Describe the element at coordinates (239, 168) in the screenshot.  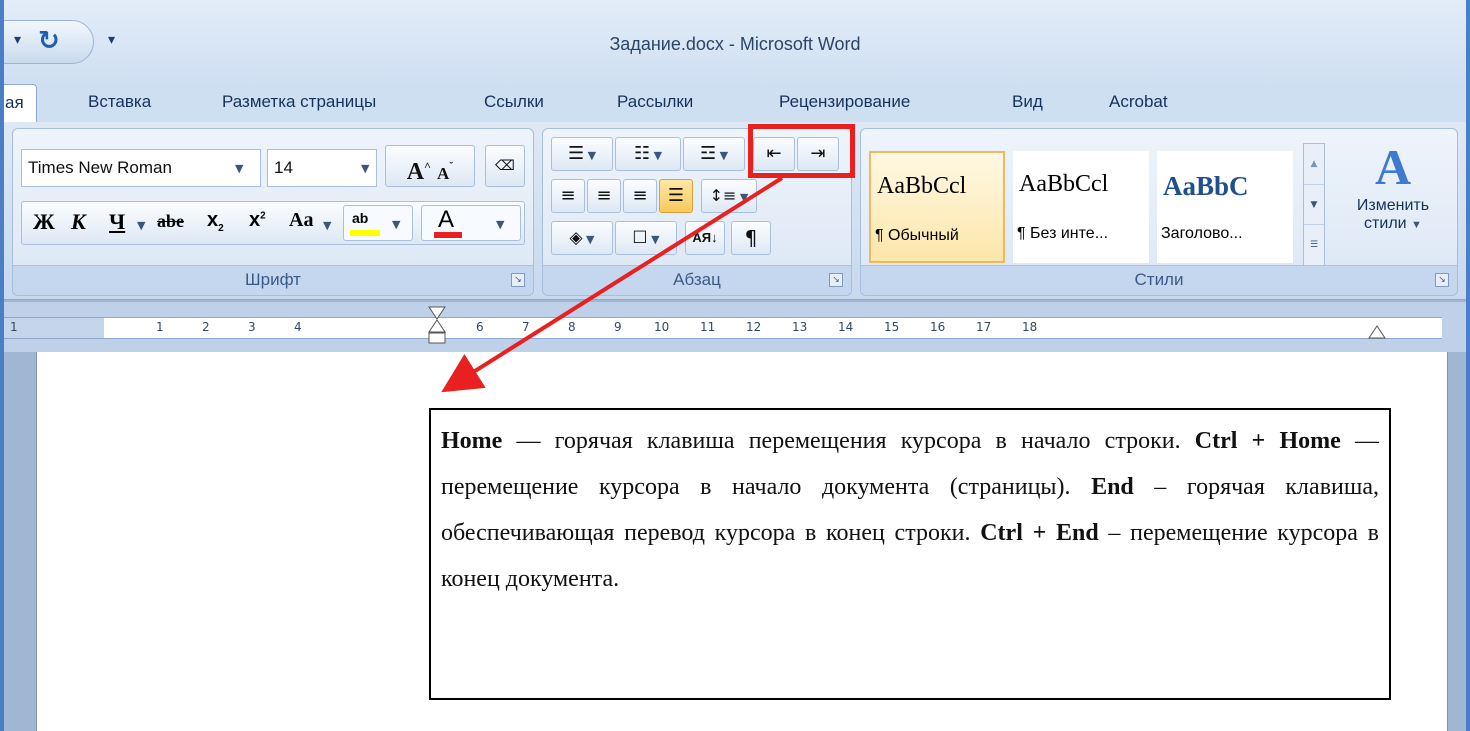
I see `font-name-dropdown-icon: ▼` at that location.